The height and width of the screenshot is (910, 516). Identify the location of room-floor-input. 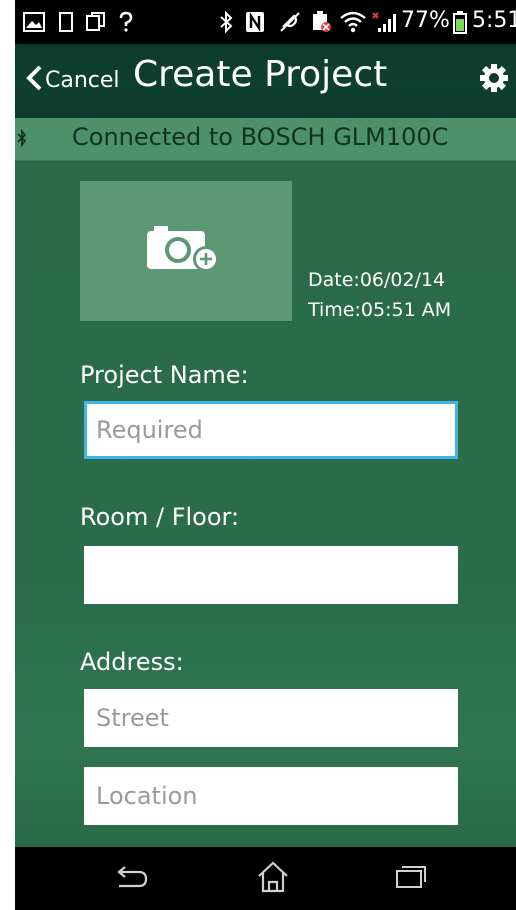
(271, 575).